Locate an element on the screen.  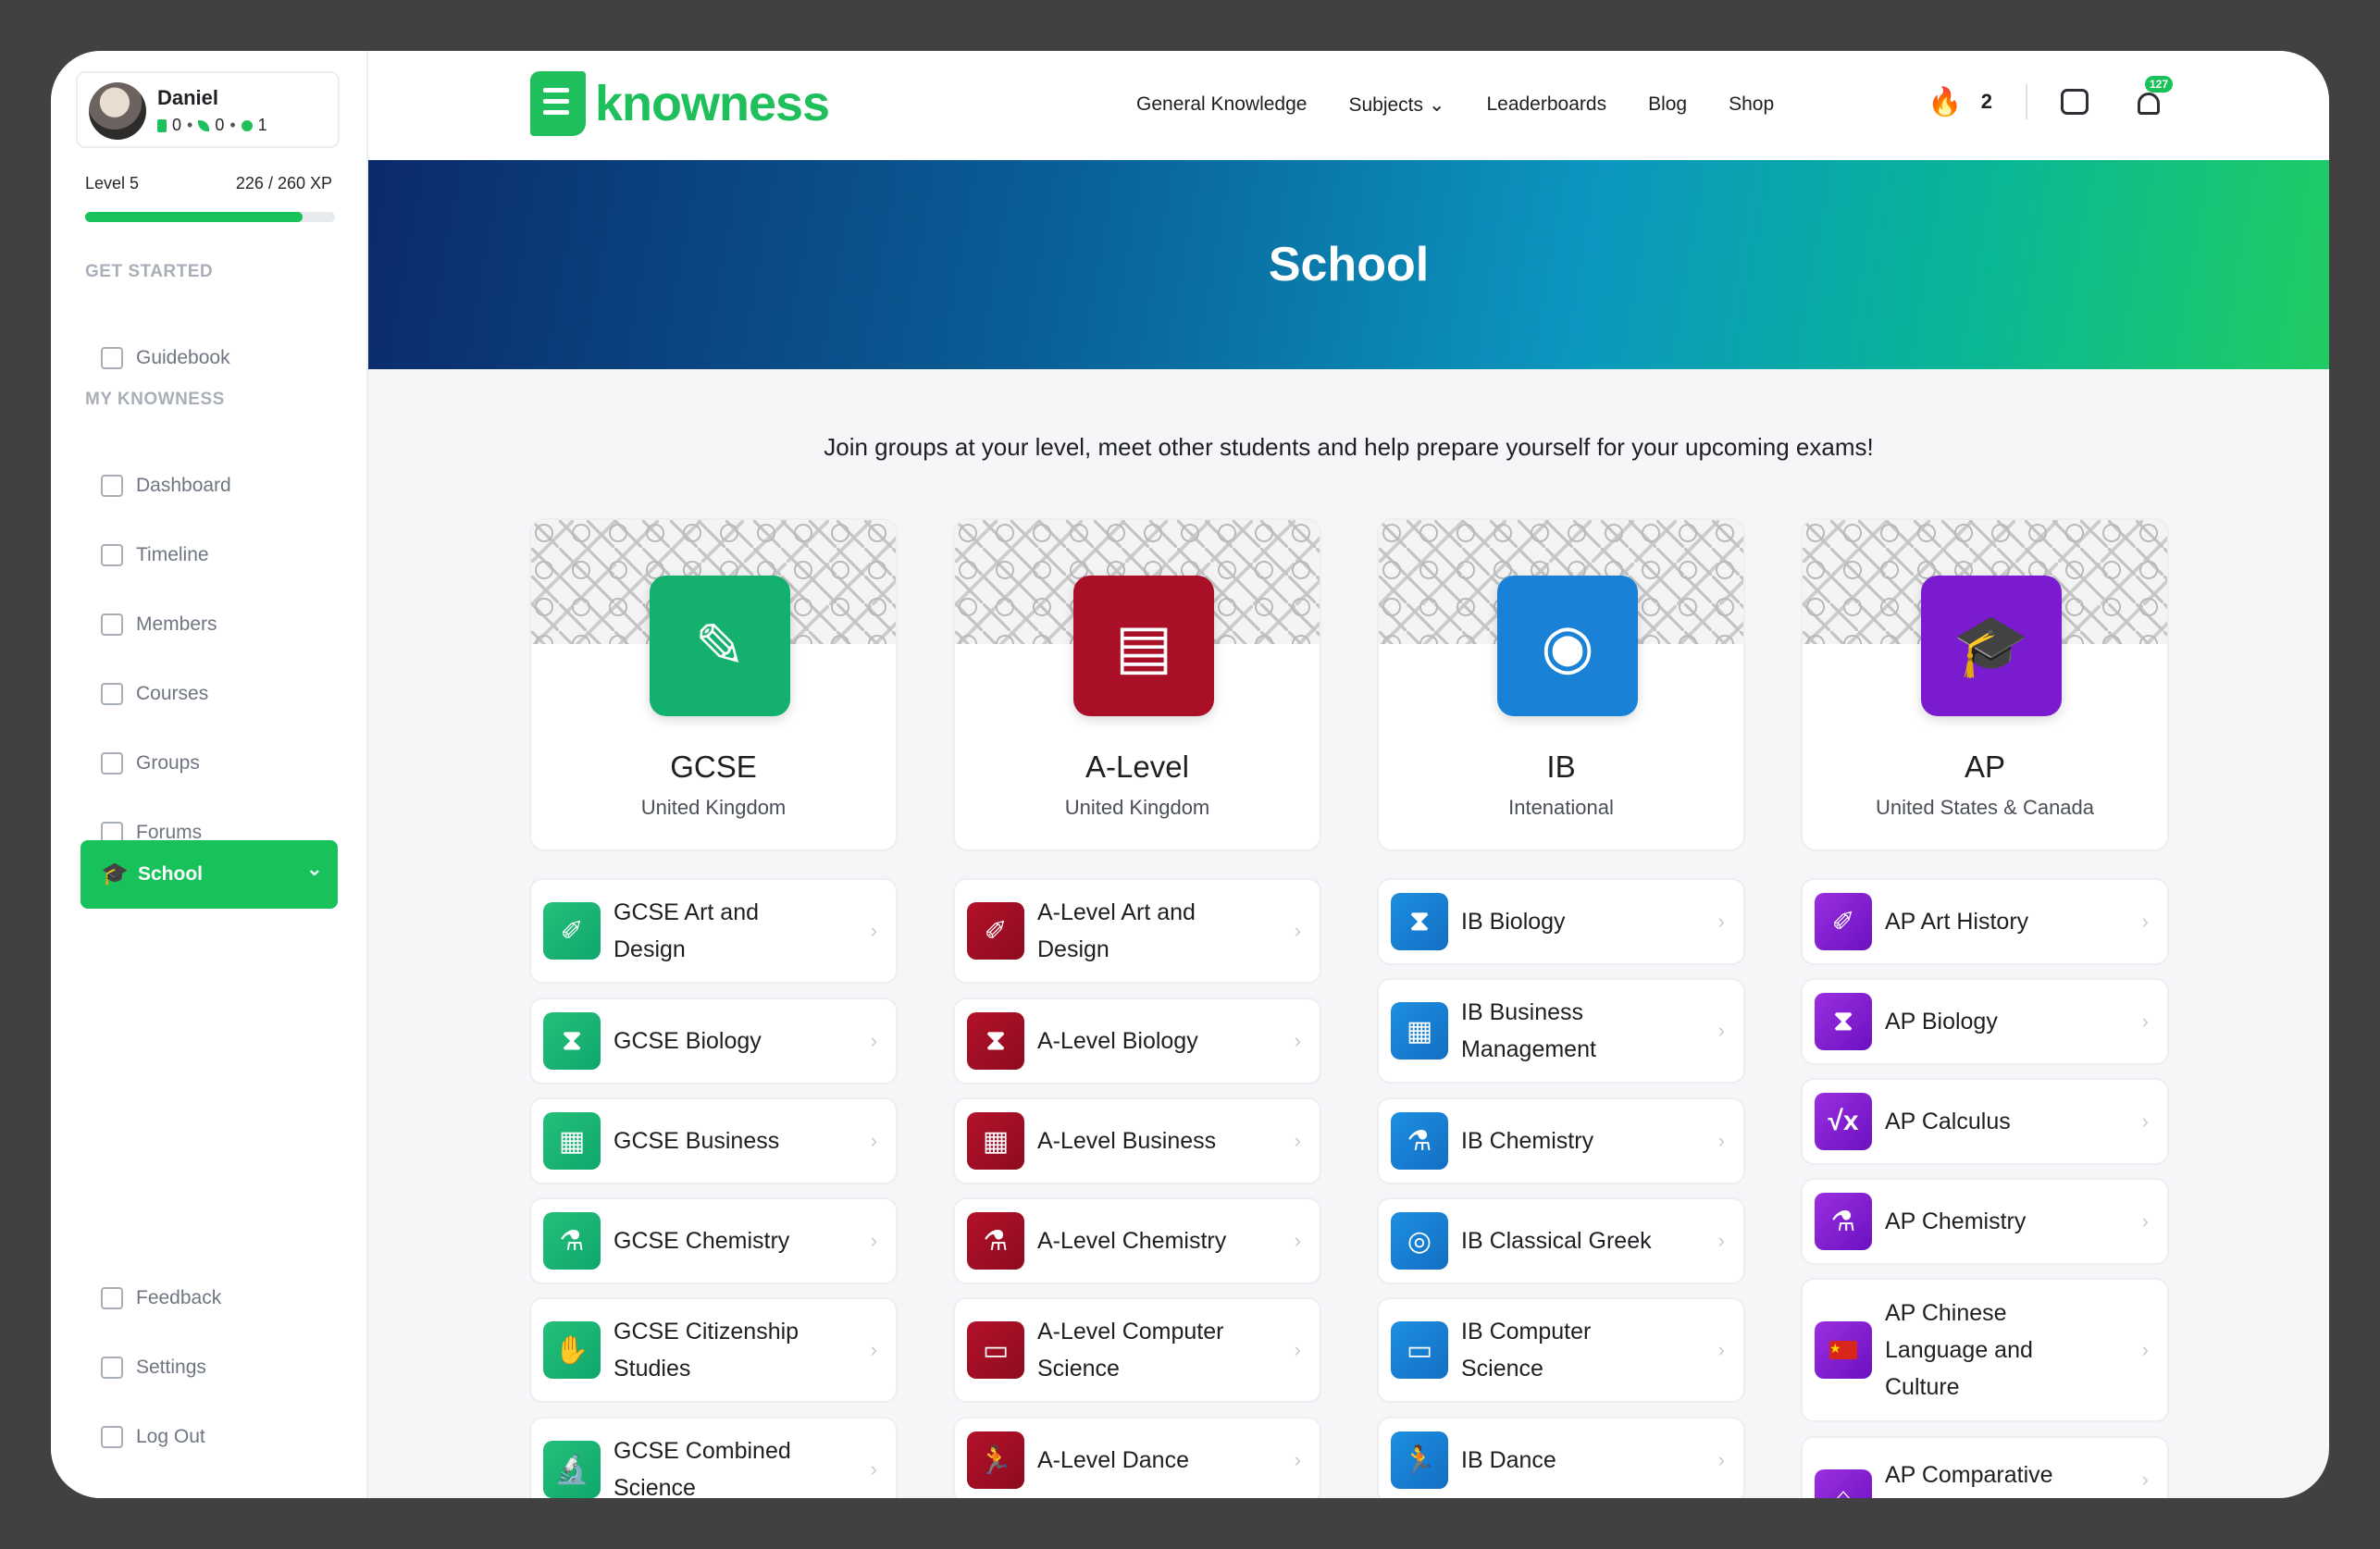
subject-ib-dance: 🏃 IB Dance › is located at coordinates (1561, 1457).